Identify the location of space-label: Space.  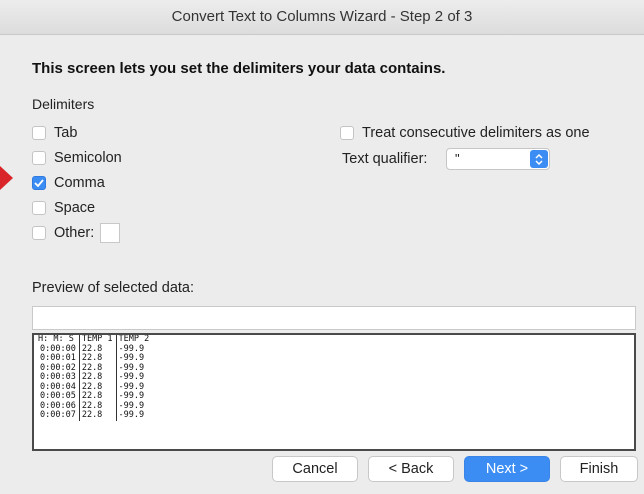
(75, 208).